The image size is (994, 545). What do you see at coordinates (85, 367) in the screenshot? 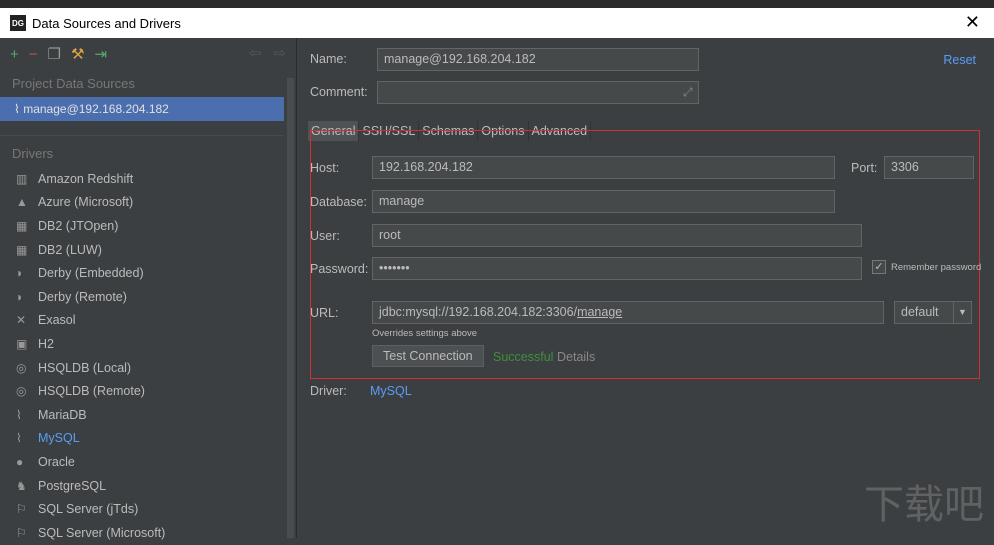
I see `driver-label: HSQLDB (Local)` at bounding box center [85, 367].